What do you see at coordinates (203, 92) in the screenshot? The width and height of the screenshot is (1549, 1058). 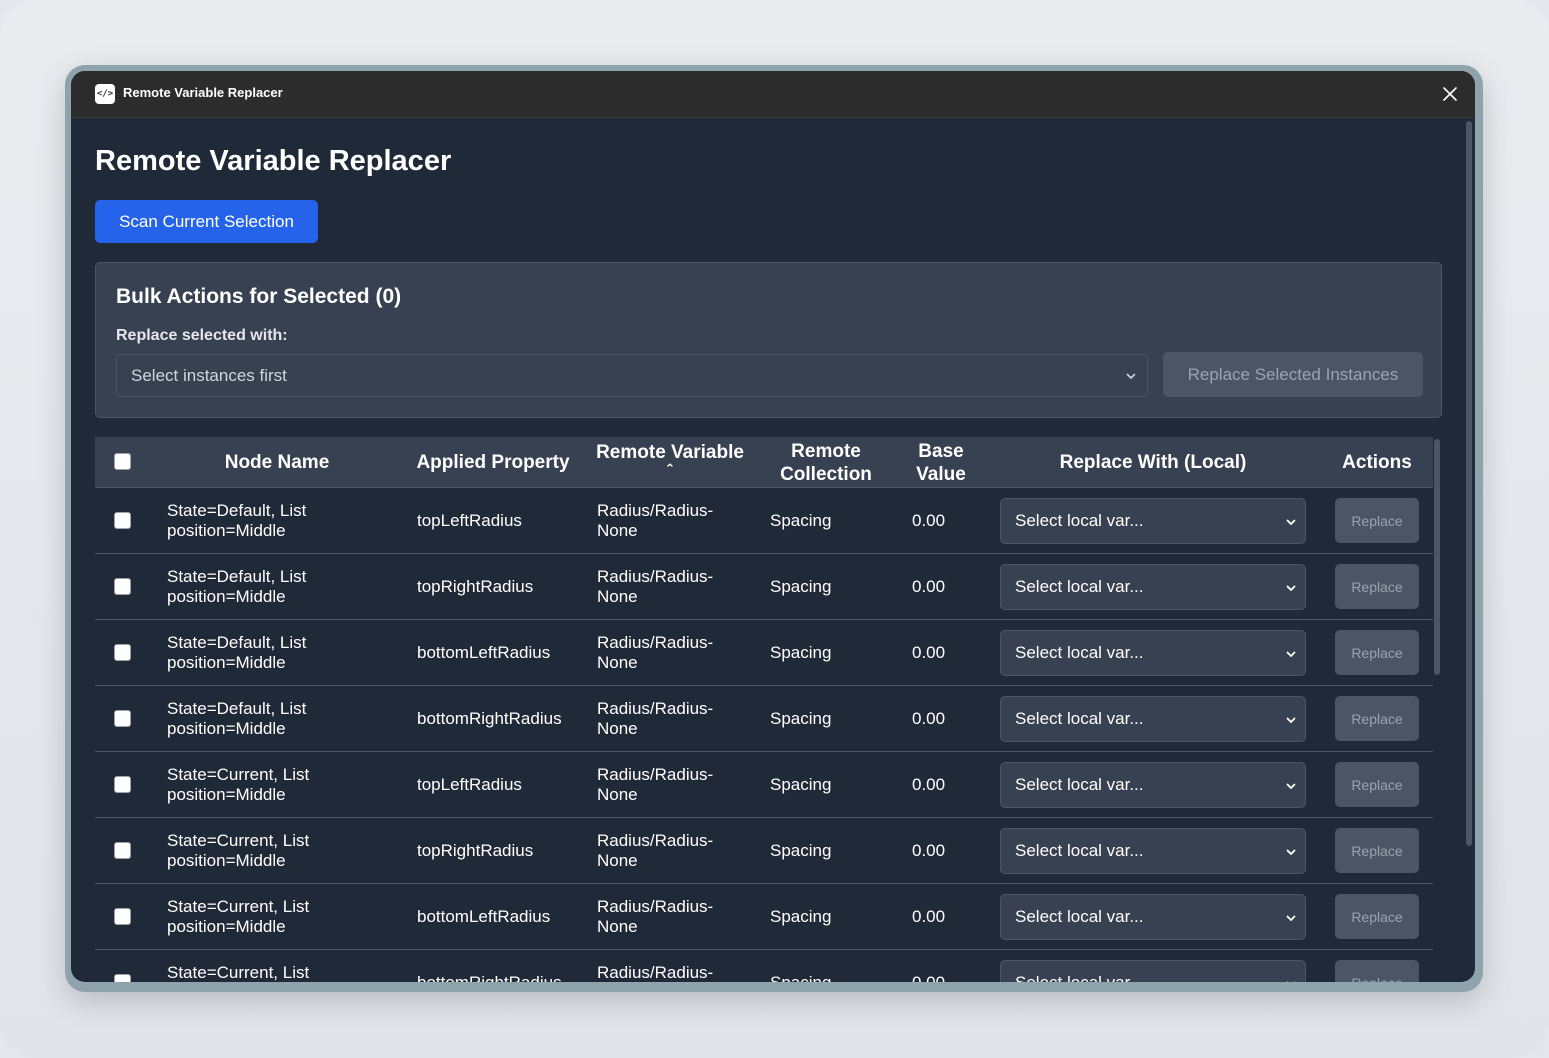 I see `window-title: Remote Variable Replacer` at bounding box center [203, 92].